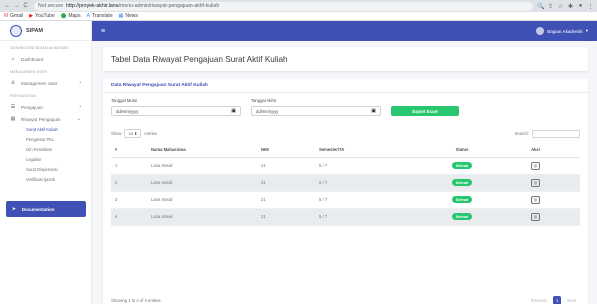 Image resolution: width=597 pixels, height=304 pixels. Describe the element at coordinates (45, 170) in the screenshot. I see `sidebar-subitem-dispensasi: Surat Dispensasi` at that location.